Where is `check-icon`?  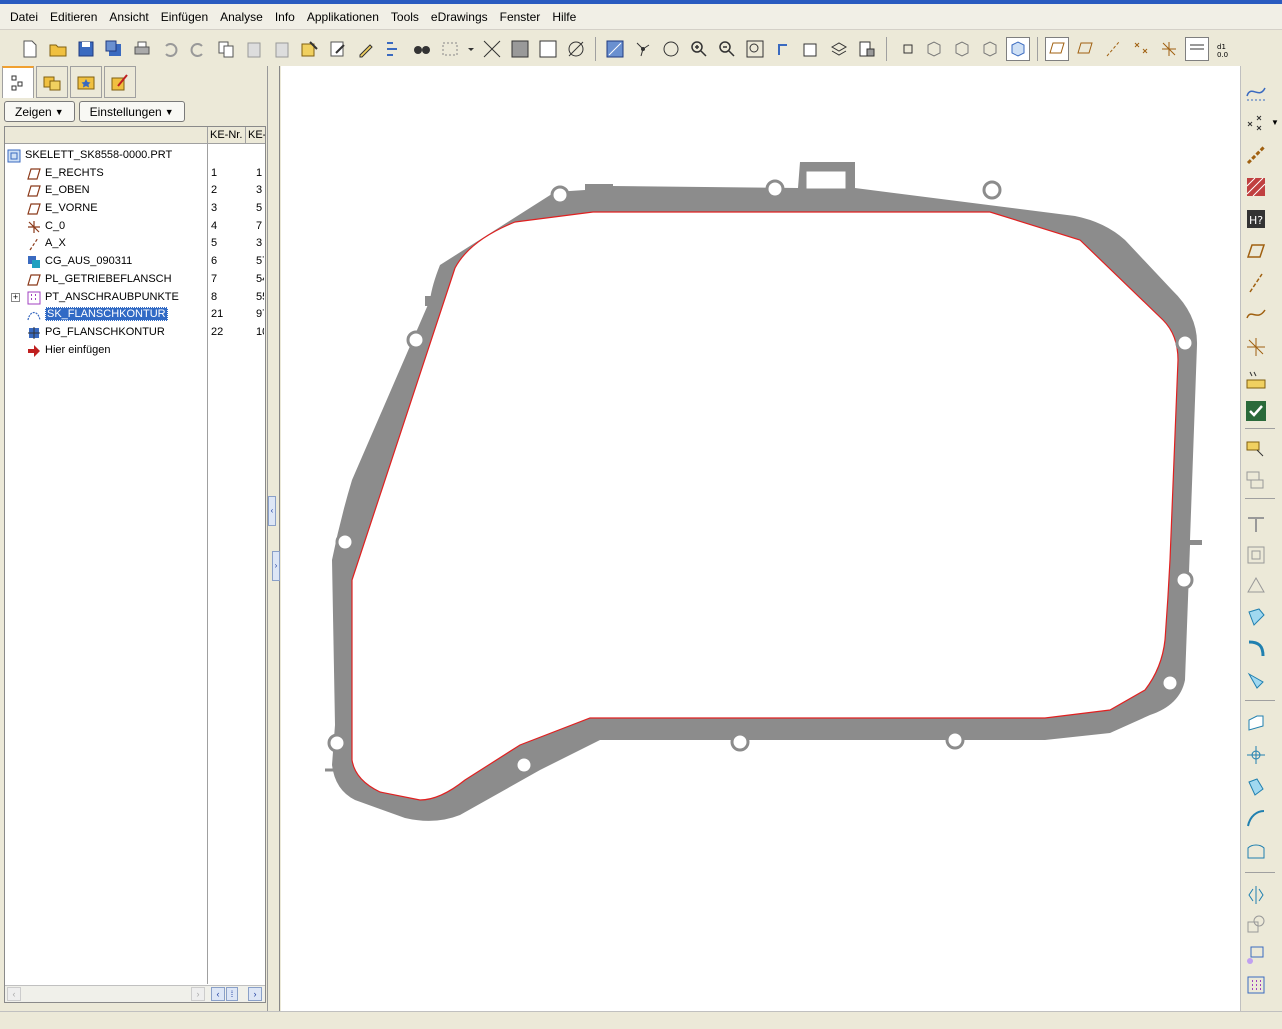
check-icon is located at coordinates (1256, 411).